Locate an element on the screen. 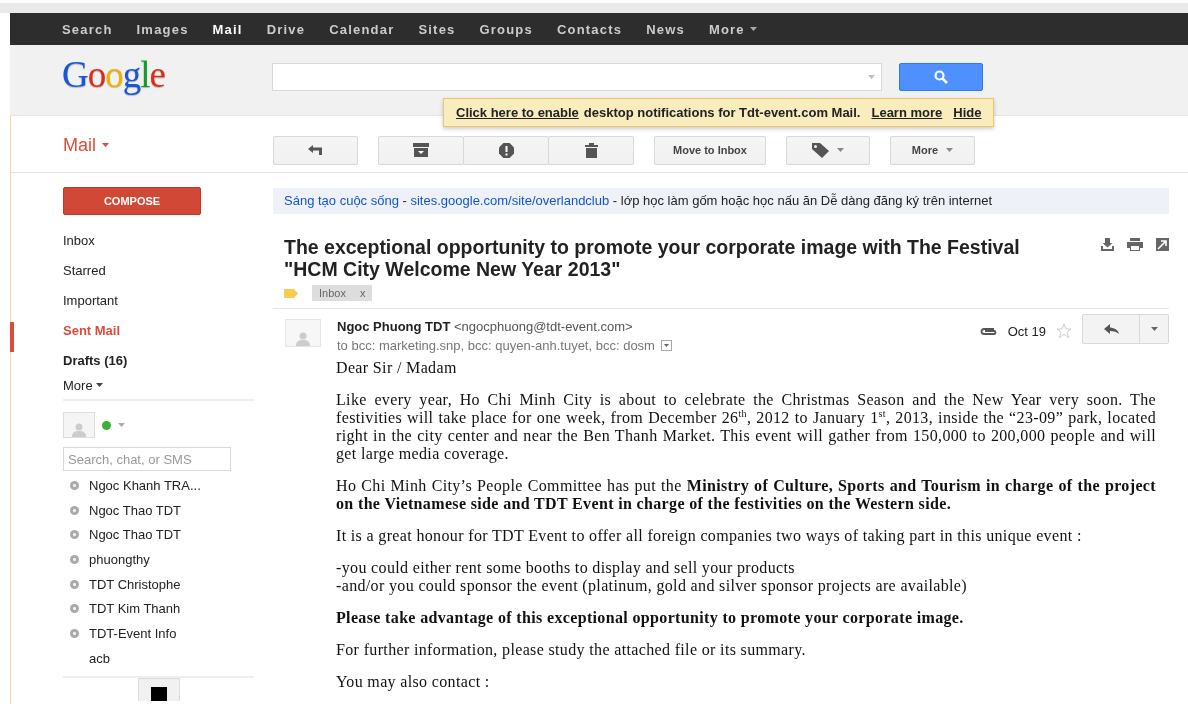  body-paragraph: You may also contact : is located at coordinates (413, 682).